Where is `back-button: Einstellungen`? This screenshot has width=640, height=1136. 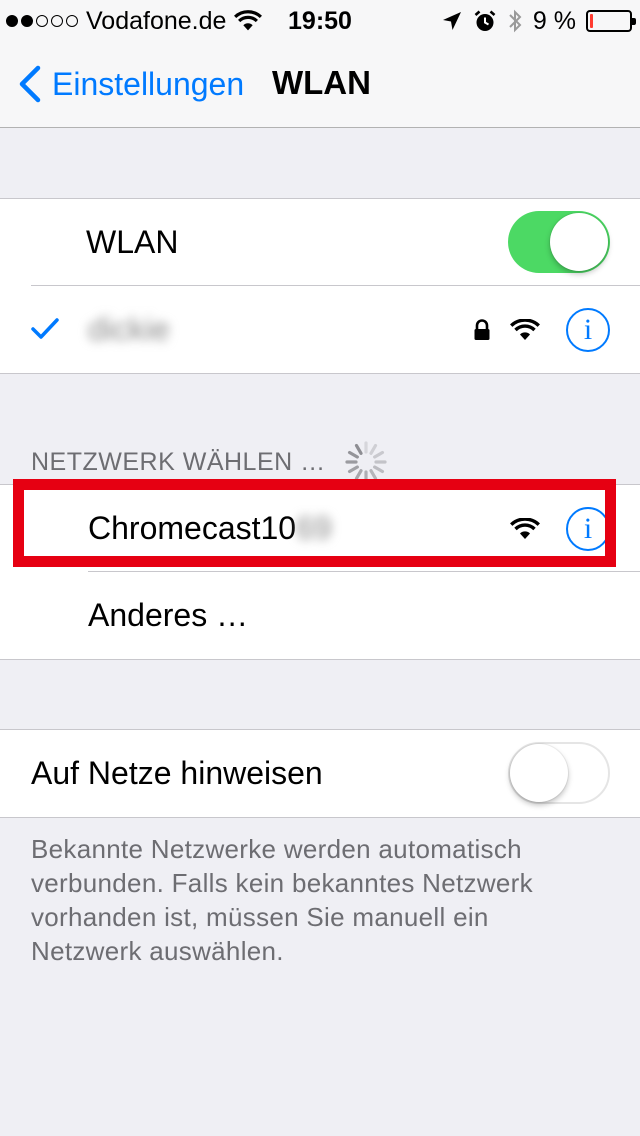 back-button: Einstellungen is located at coordinates (129, 84).